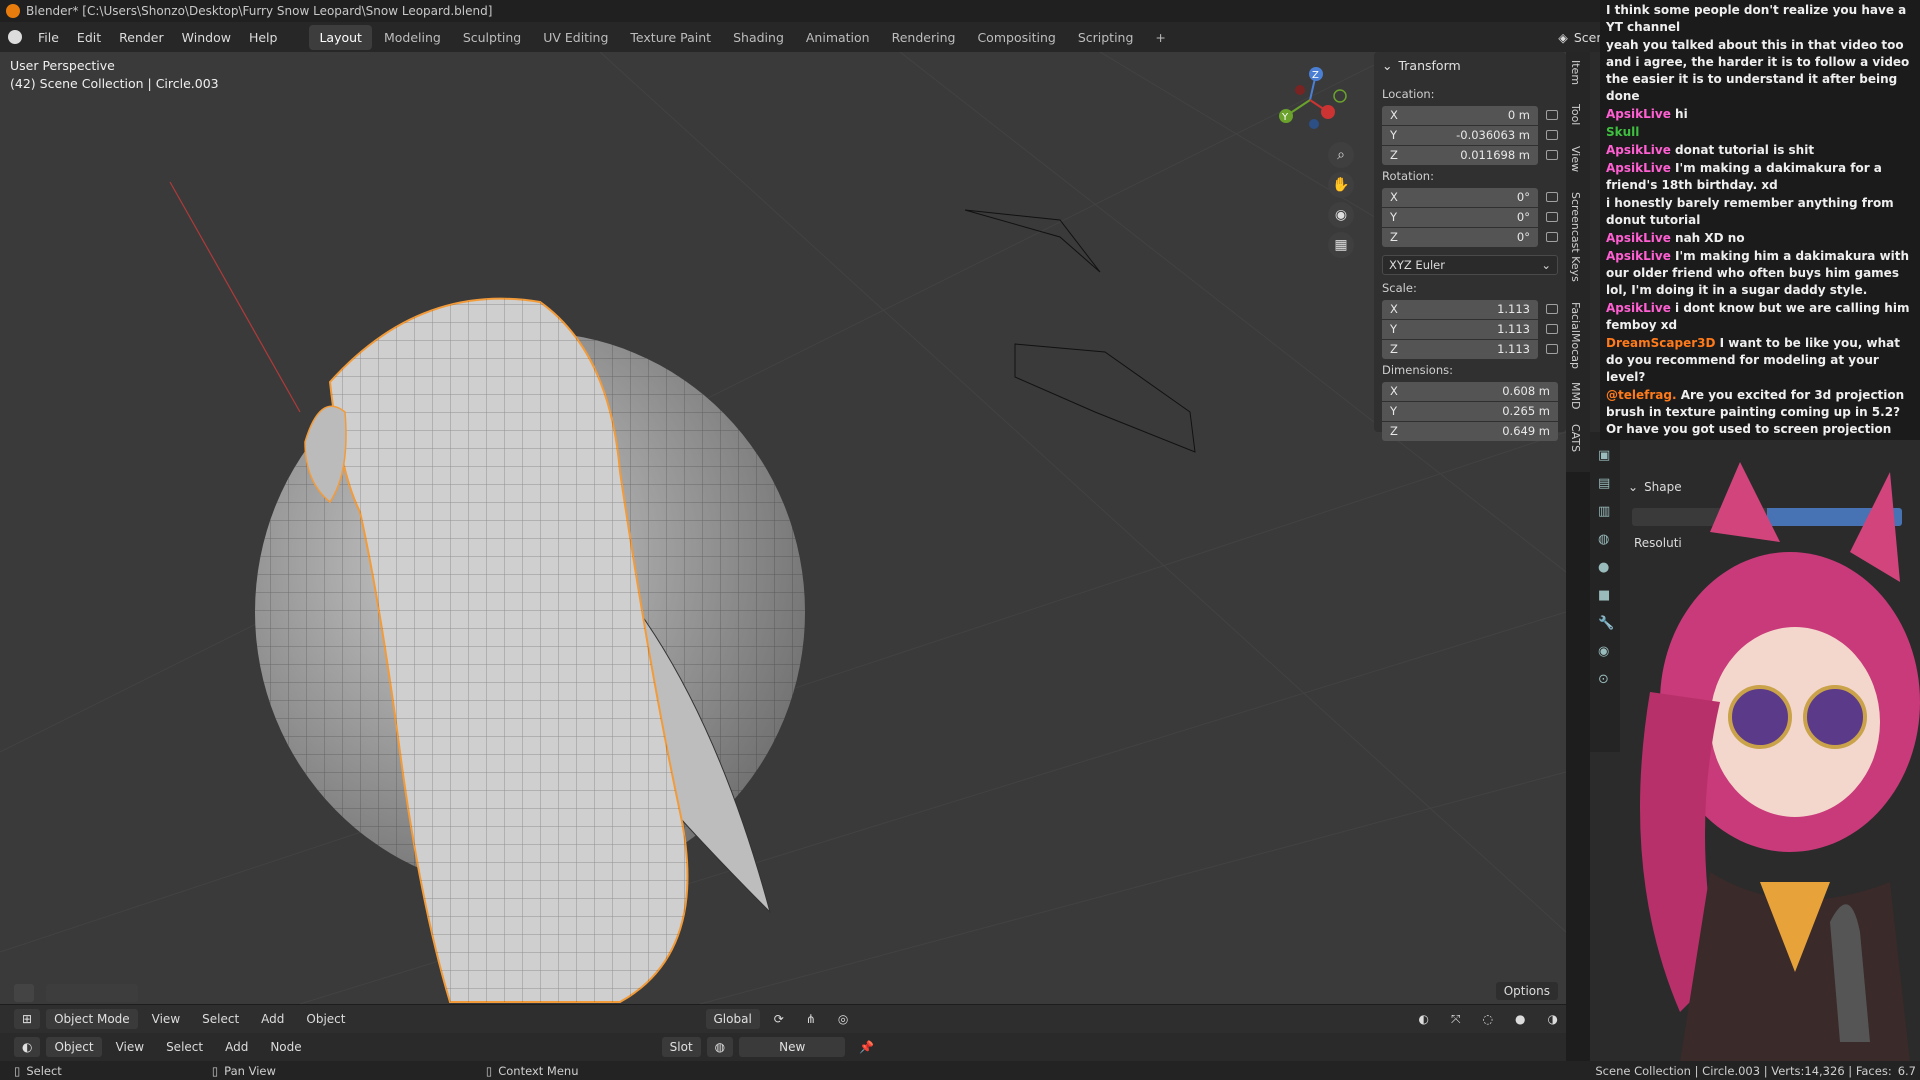  Describe the element at coordinates (1160, 37) in the screenshot. I see `add-workspace-button: +` at that location.